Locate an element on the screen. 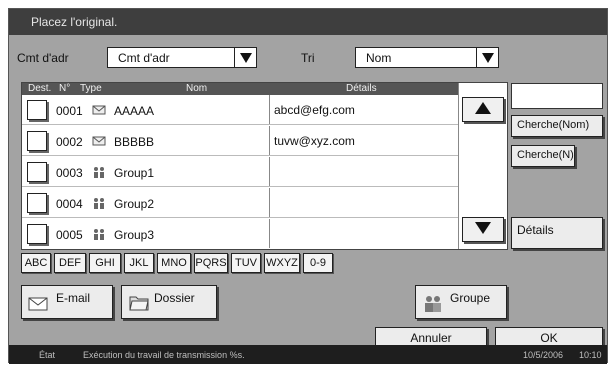  col-name: Nom is located at coordinates (197, 88).